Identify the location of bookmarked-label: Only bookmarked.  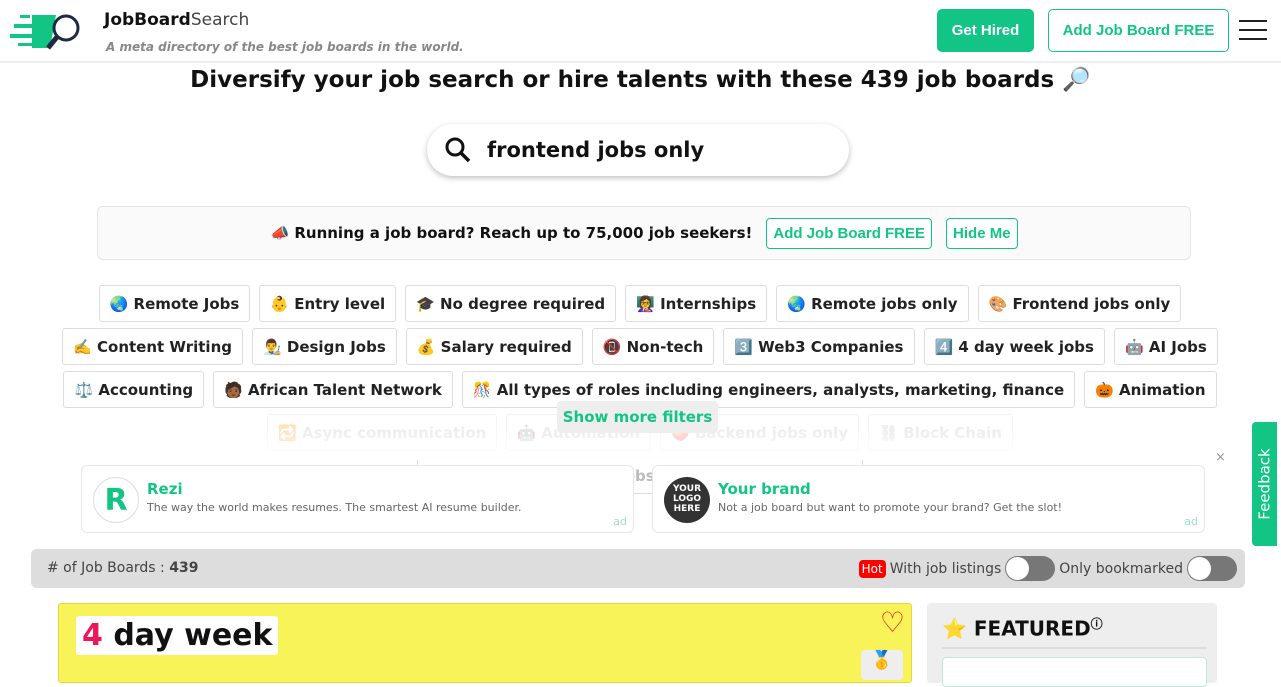
(1121, 568).